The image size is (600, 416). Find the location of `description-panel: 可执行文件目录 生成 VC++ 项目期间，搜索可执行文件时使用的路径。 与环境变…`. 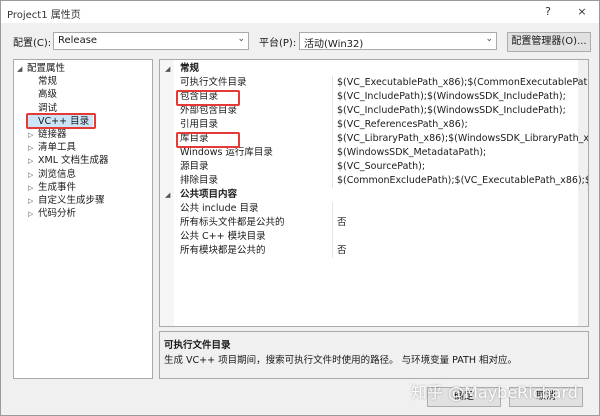

description-panel: 可执行文件目录 生成 VC++ 项目期间，搜索可执行文件时使用的路径。 与环境变… is located at coordinates (374, 355).